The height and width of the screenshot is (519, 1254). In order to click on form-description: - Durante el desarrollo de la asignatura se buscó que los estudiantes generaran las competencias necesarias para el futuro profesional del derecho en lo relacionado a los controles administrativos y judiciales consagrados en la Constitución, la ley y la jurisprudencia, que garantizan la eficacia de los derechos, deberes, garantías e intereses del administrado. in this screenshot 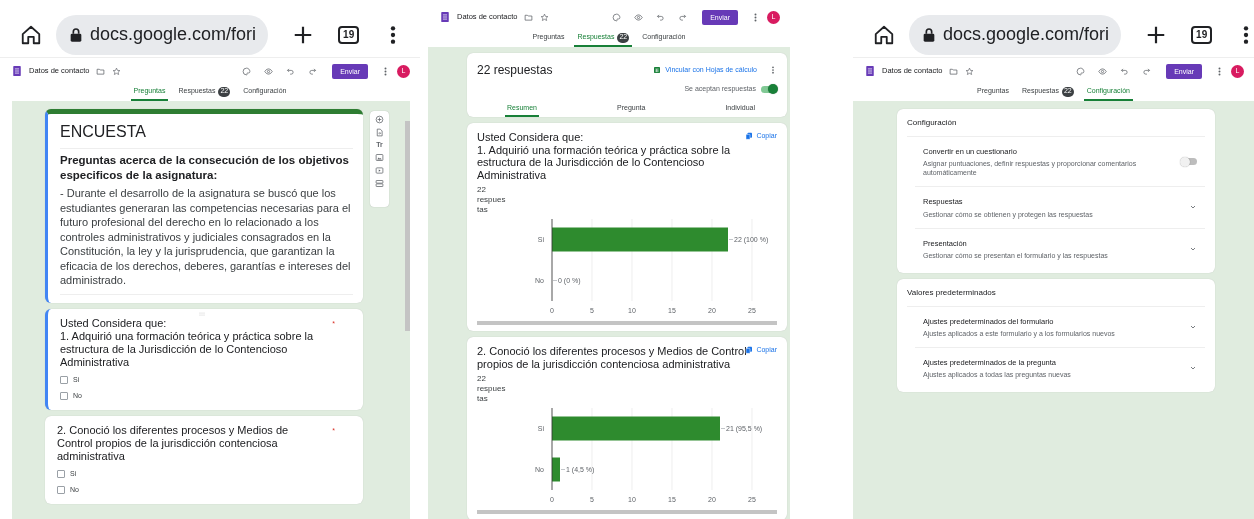, I will do `click(206, 240)`.